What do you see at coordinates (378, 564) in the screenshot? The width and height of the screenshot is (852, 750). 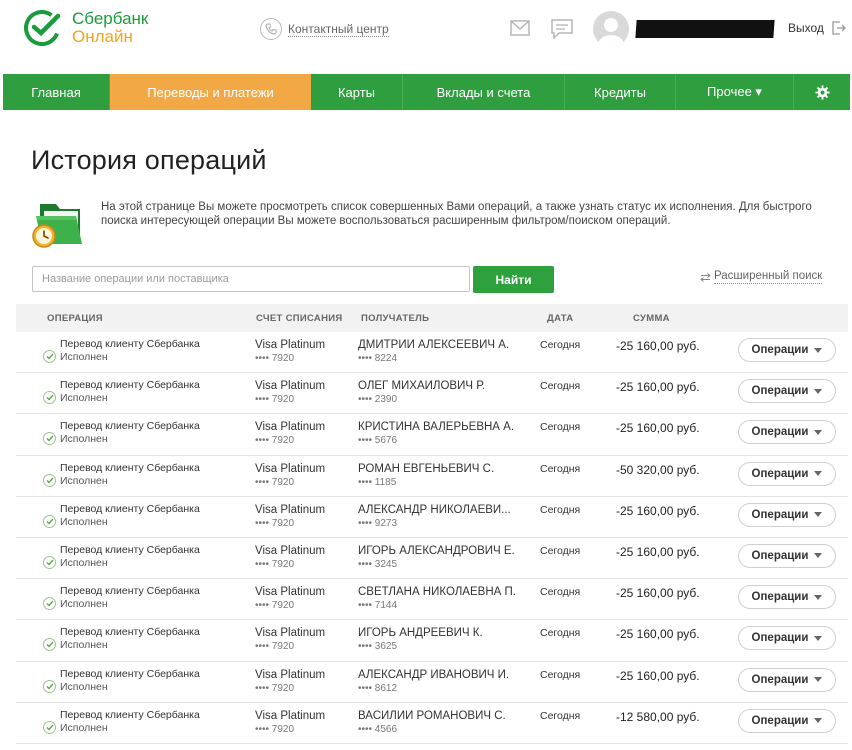 I see `recipient-number: •••• 3245` at bounding box center [378, 564].